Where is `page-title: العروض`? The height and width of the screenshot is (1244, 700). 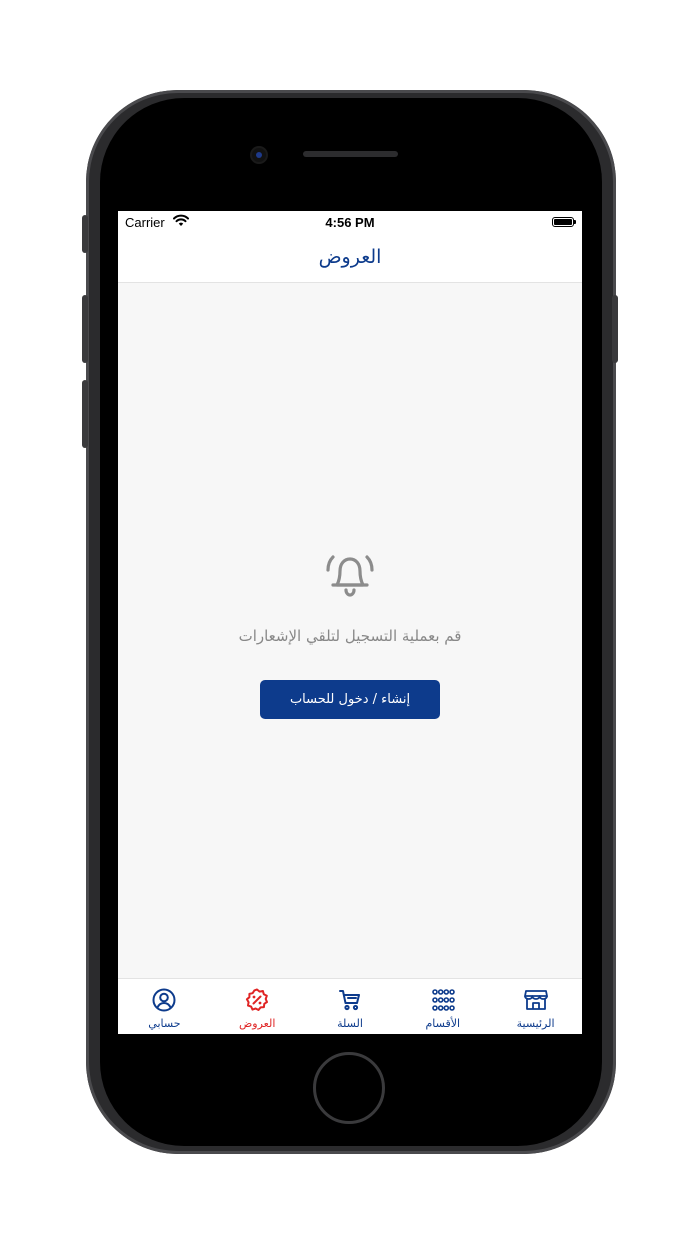 page-title: العروض is located at coordinates (350, 257).